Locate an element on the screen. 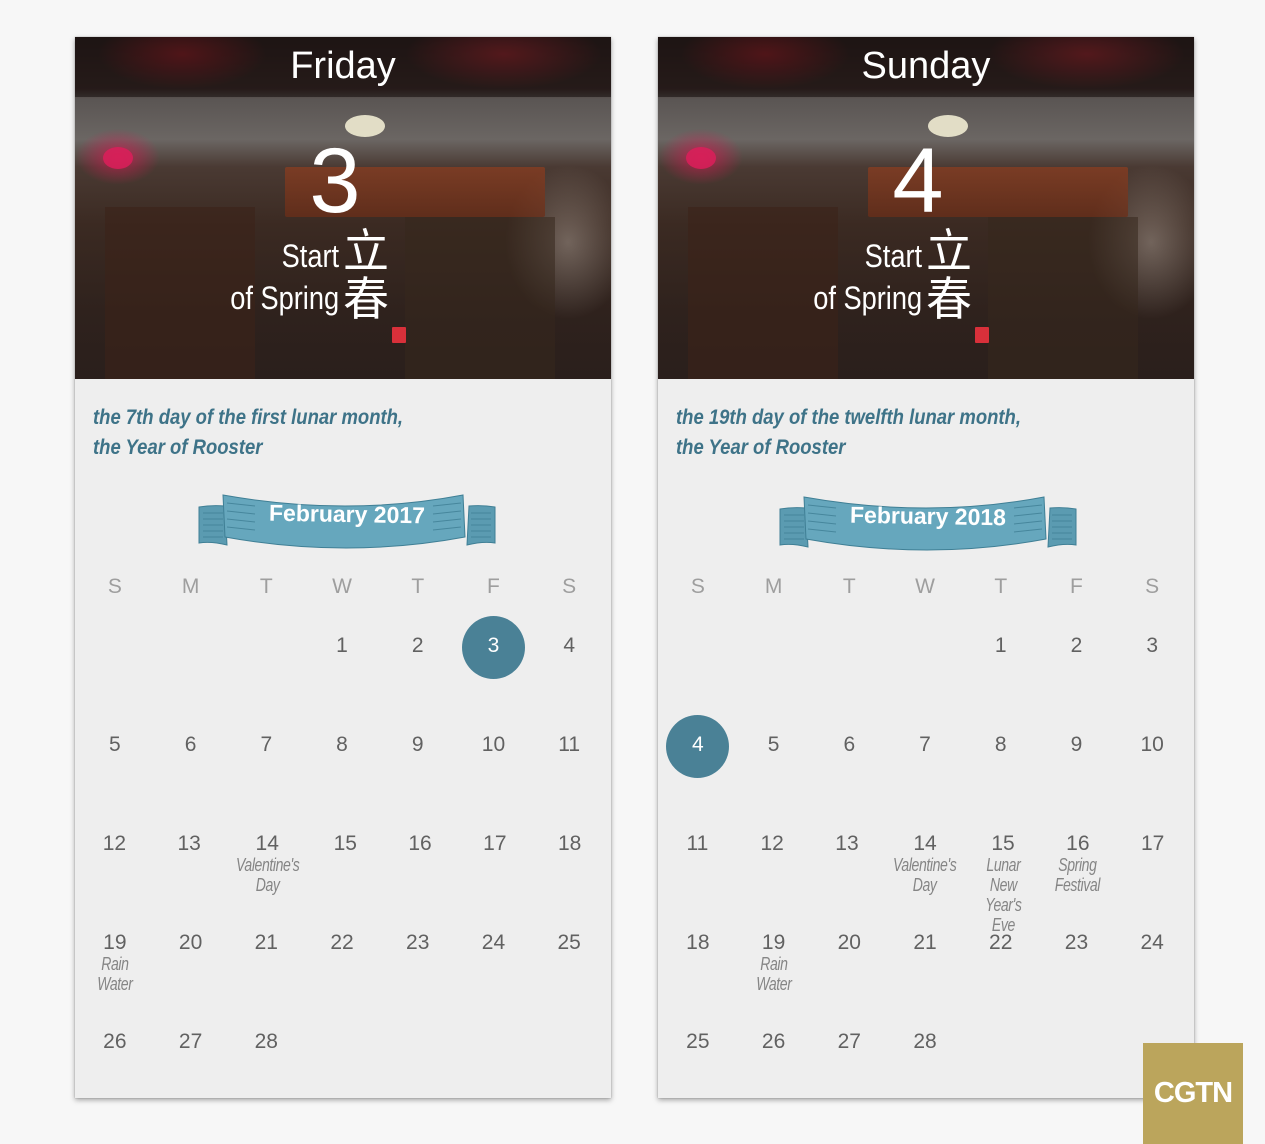  day-cell: 15 is located at coordinates (345, 854).